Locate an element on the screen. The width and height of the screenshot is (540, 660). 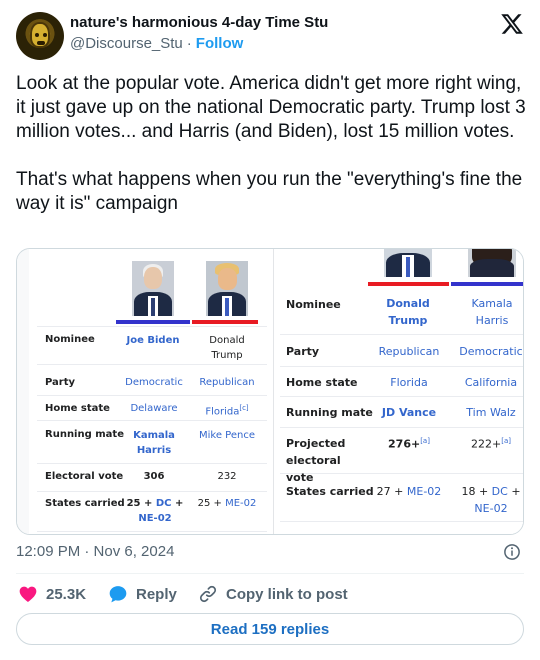
reply-bubble-icon is located at coordinates (118, 594).